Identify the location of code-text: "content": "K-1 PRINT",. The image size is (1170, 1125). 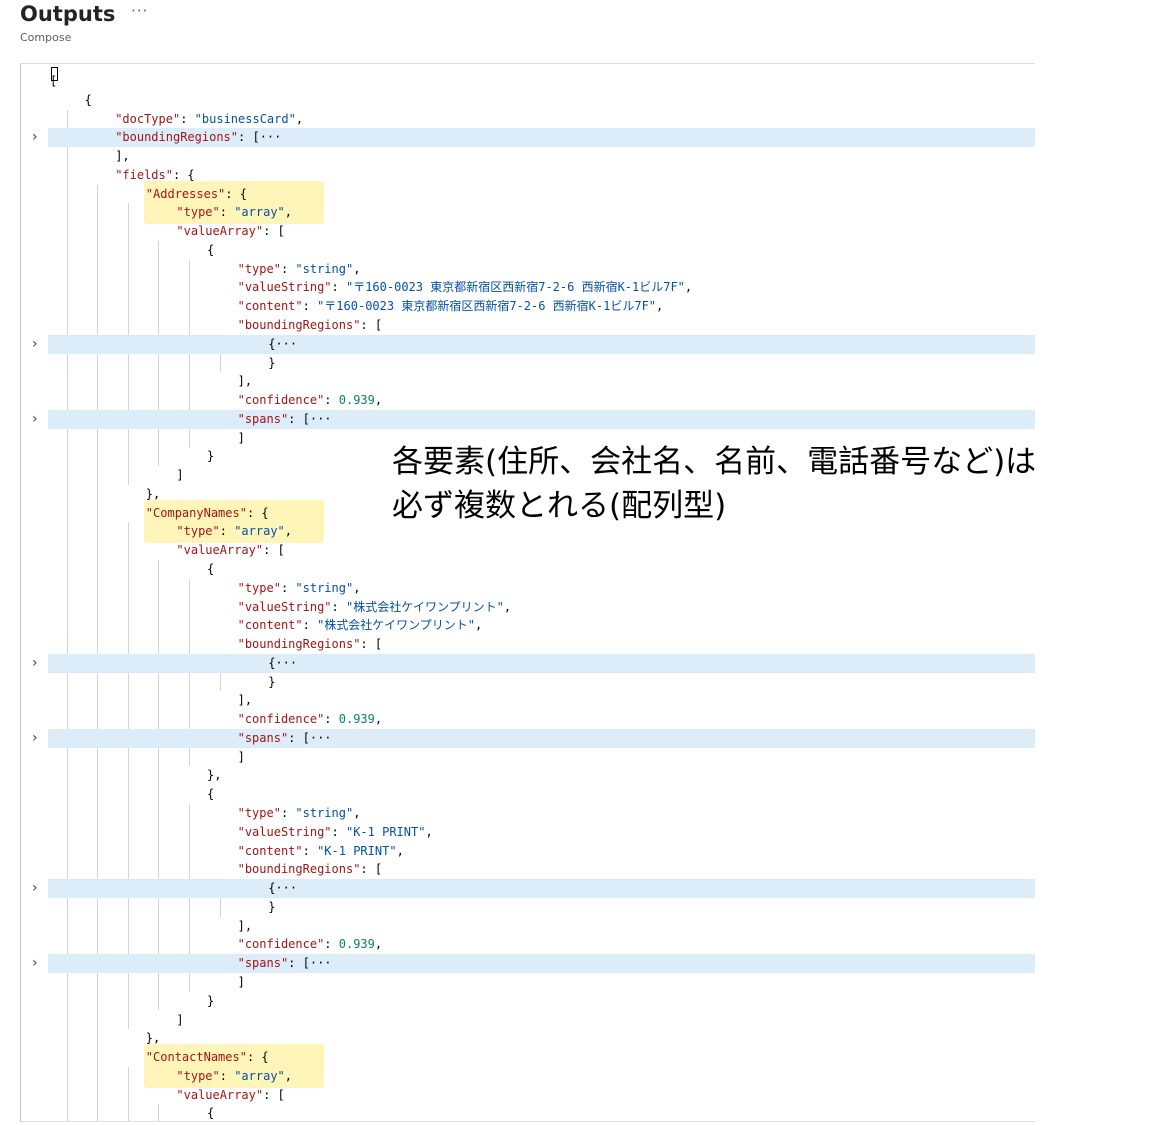
(321, 851).